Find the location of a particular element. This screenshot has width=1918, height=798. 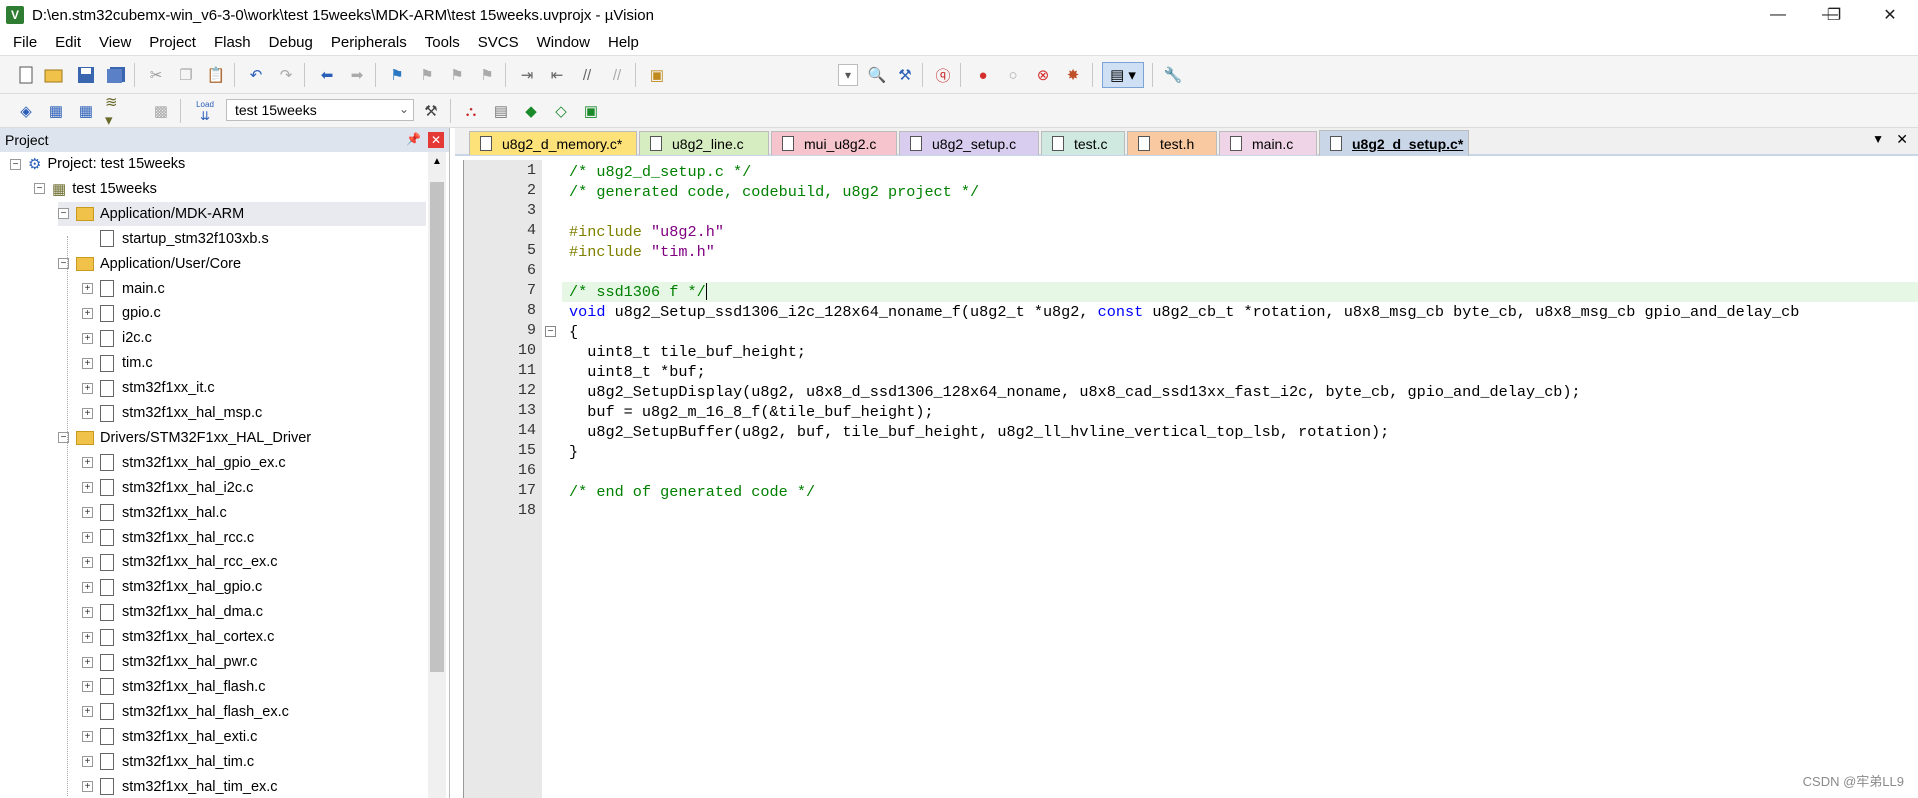

tree-item: − Drivers/STM32F1xx_HAL_Driver is located at coordinates (184, 438).